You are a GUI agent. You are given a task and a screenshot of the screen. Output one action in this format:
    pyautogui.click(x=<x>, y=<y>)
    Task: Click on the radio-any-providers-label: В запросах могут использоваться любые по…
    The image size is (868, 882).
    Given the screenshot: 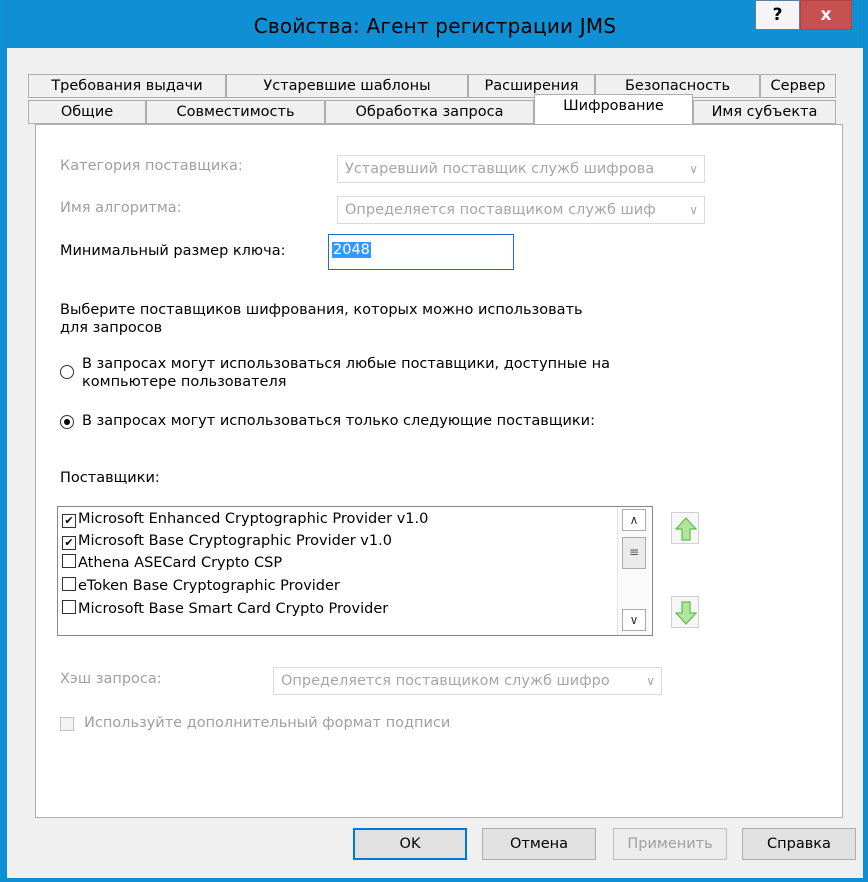 What is the action you would take?
    pyautogui.click(x=346, y=364)
    